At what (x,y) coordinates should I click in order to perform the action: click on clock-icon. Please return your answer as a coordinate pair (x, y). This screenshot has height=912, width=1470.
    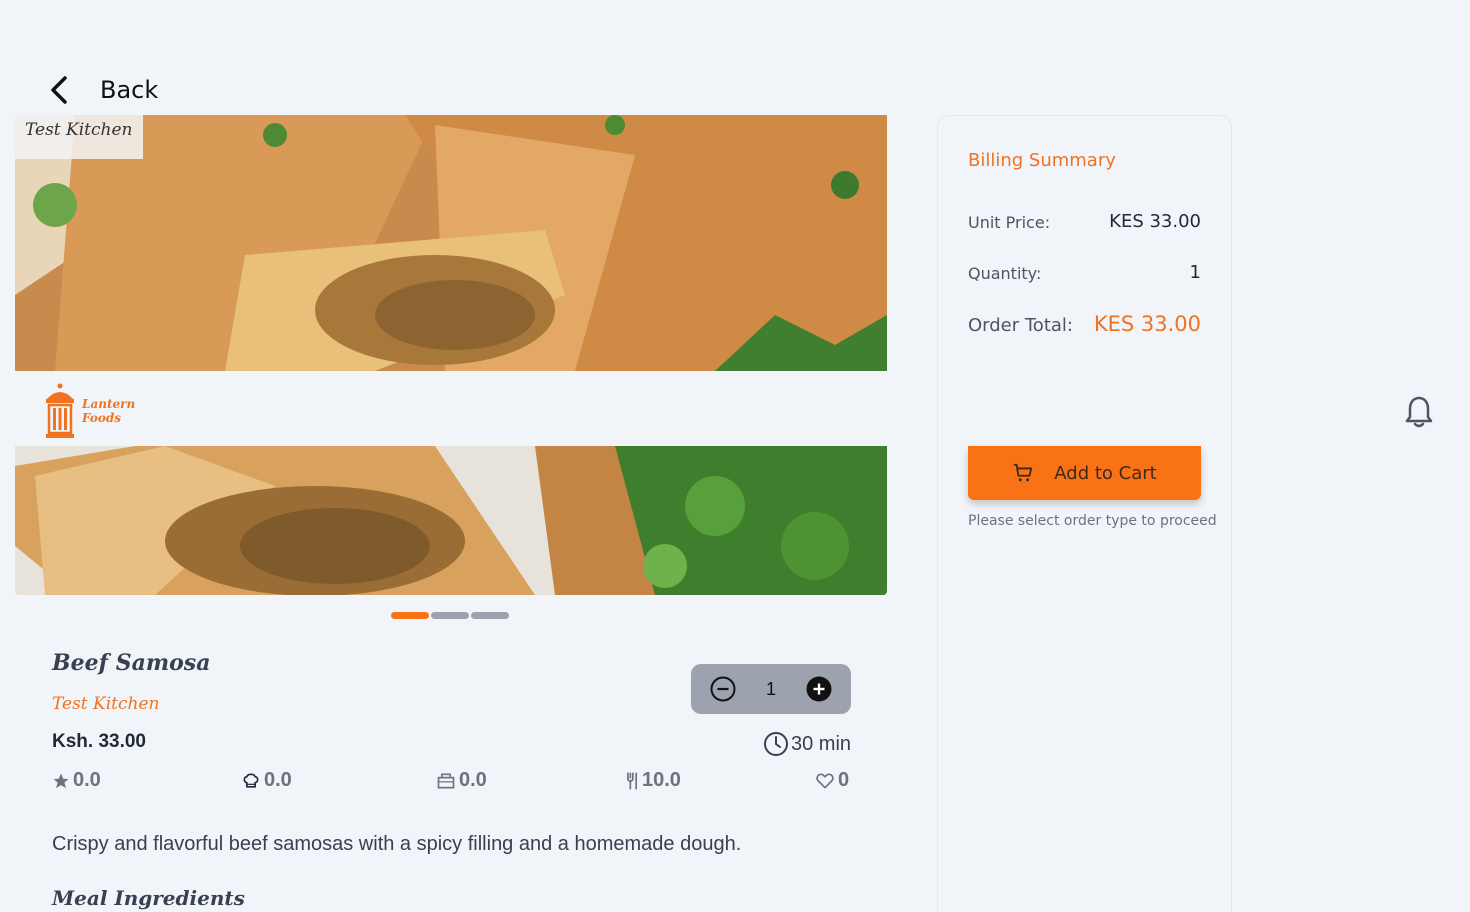
    Looking at the image, I should click on (776, 744).